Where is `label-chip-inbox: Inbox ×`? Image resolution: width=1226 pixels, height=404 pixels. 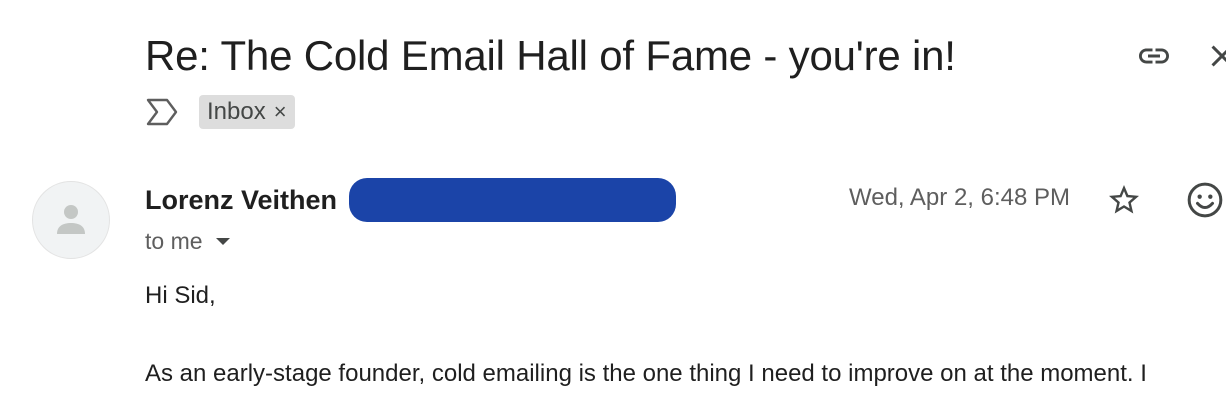 label-chip-inbox: Inbox × is located at coordinates (247, 112).